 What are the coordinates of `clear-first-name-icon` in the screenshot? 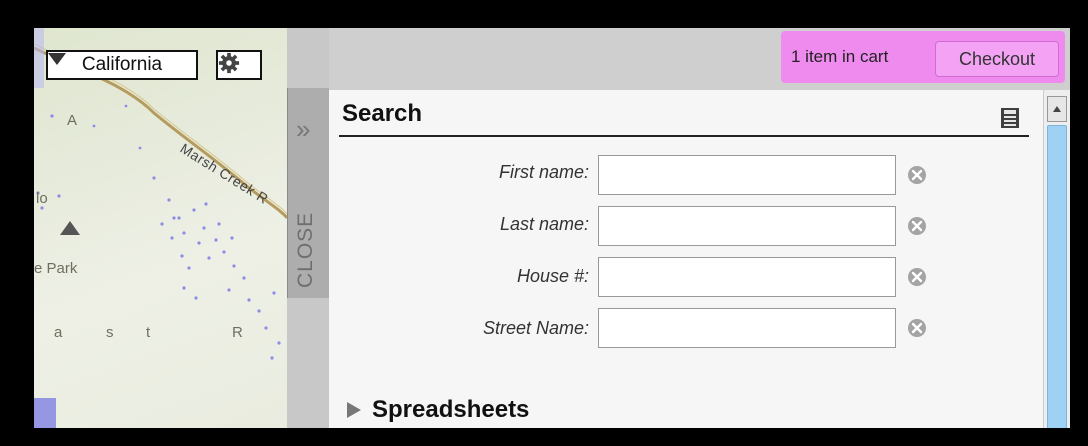 It's located at (917, 175).